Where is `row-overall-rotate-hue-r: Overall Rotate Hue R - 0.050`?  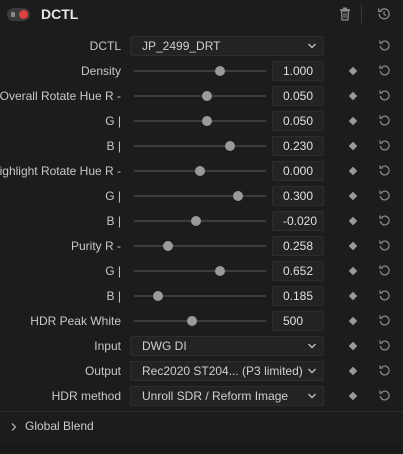 row-overall-rotate-hue-r: Overall Rotate Hue R - 0.050 is located at coordinates (201, 96).